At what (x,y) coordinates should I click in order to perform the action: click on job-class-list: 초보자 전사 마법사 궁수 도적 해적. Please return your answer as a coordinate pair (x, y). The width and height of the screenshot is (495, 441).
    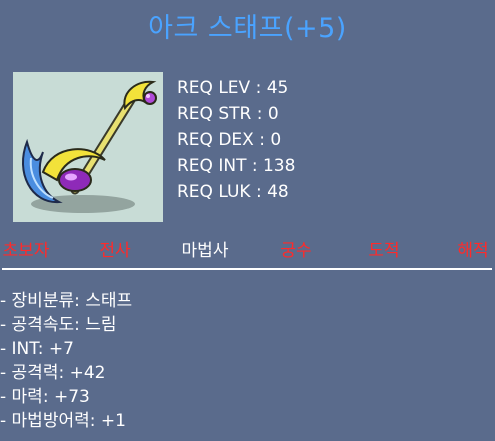
    Looking at the image, I should click on (247, 251).